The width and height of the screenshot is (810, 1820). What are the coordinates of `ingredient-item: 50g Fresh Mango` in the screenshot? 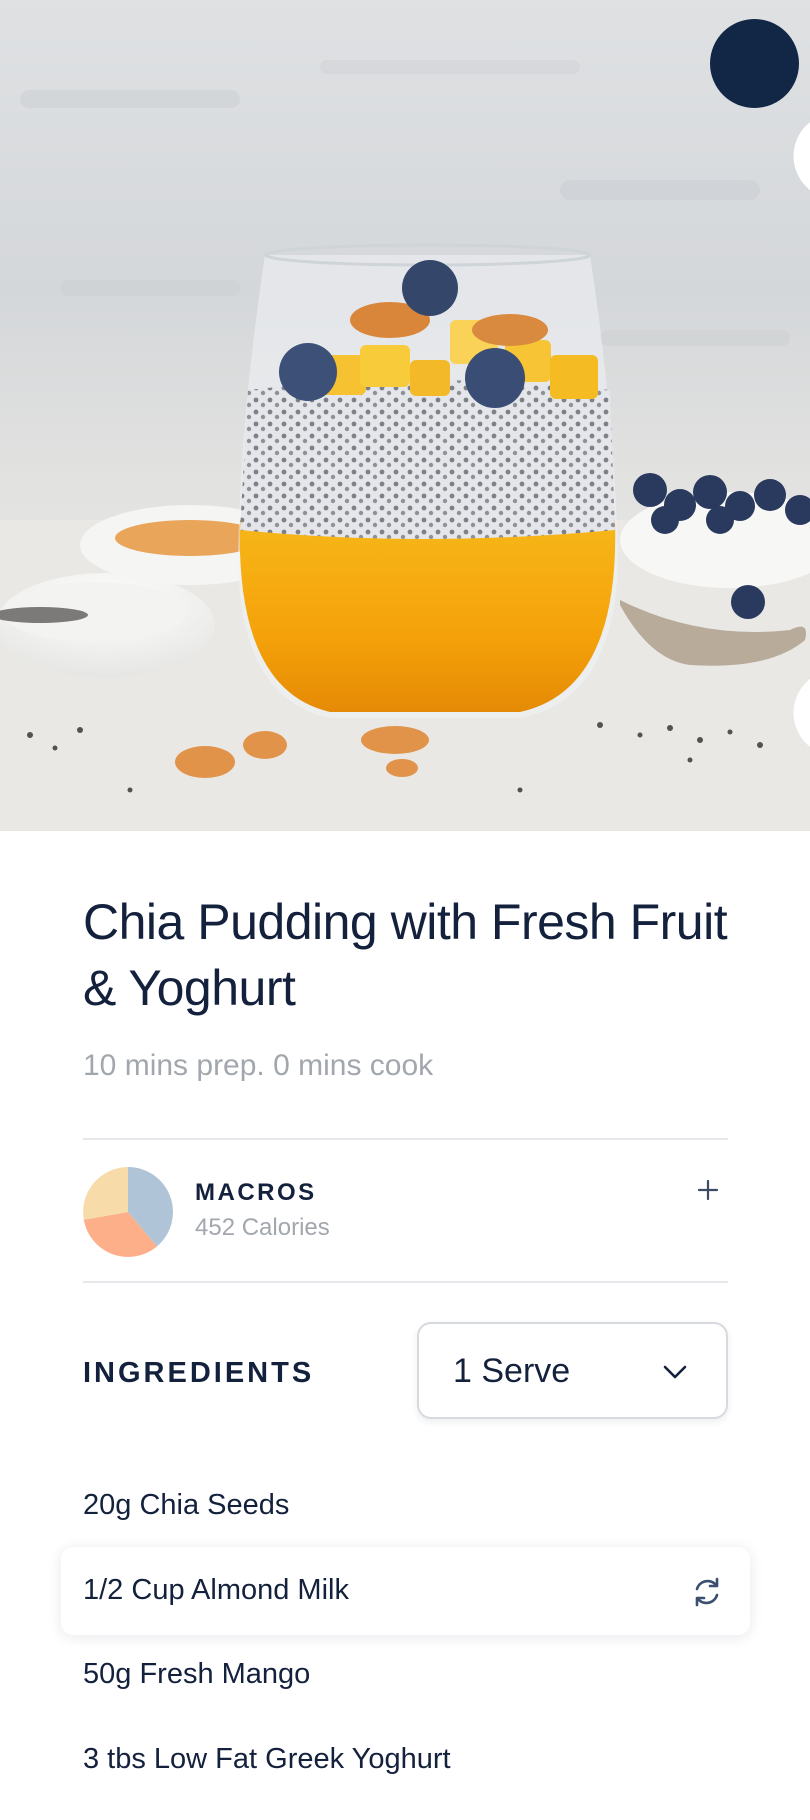 It's located at (196, 1674).